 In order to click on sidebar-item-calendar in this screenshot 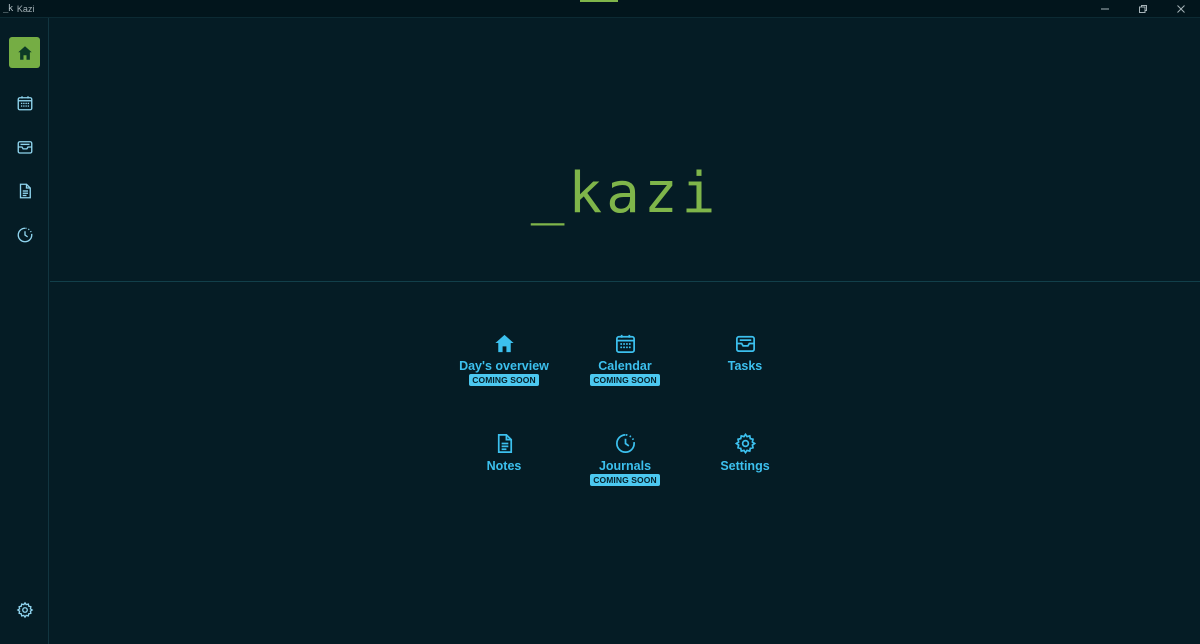, I will do `click(24, 102)`.